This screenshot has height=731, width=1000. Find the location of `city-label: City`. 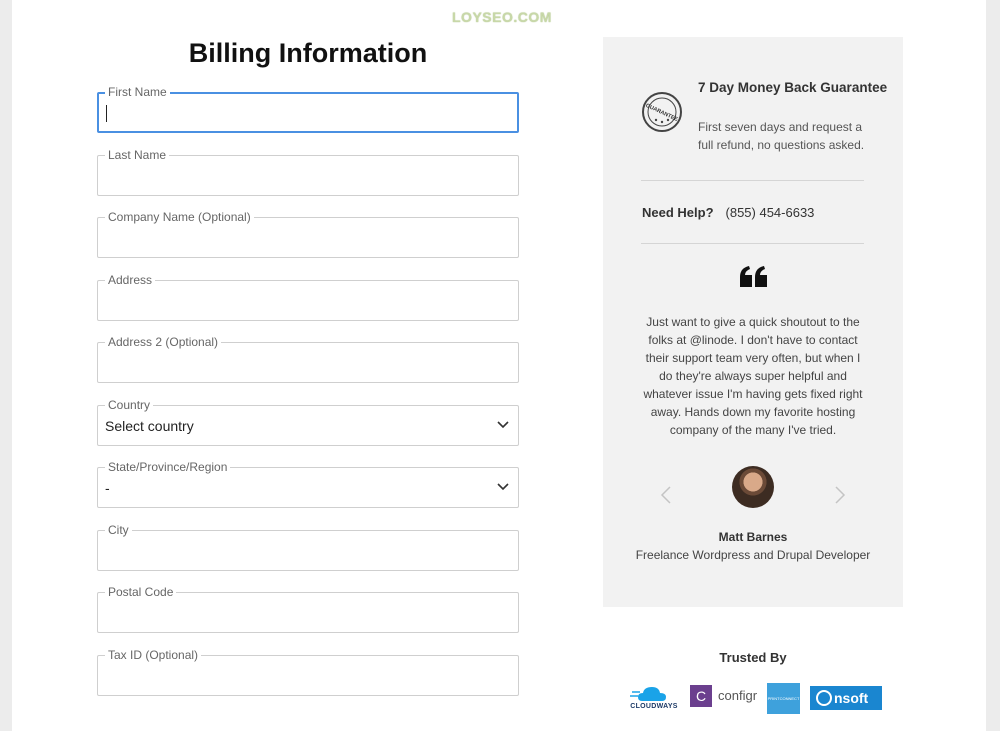

city-label: City is located at coordinates (118, 530).